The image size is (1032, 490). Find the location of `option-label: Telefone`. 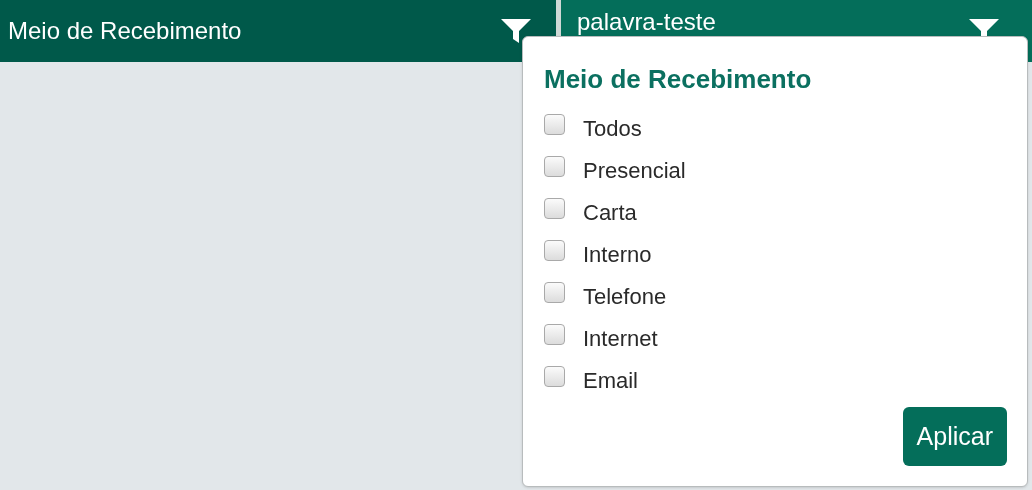

option-label: Telefone is located at coordinates (625, 296).